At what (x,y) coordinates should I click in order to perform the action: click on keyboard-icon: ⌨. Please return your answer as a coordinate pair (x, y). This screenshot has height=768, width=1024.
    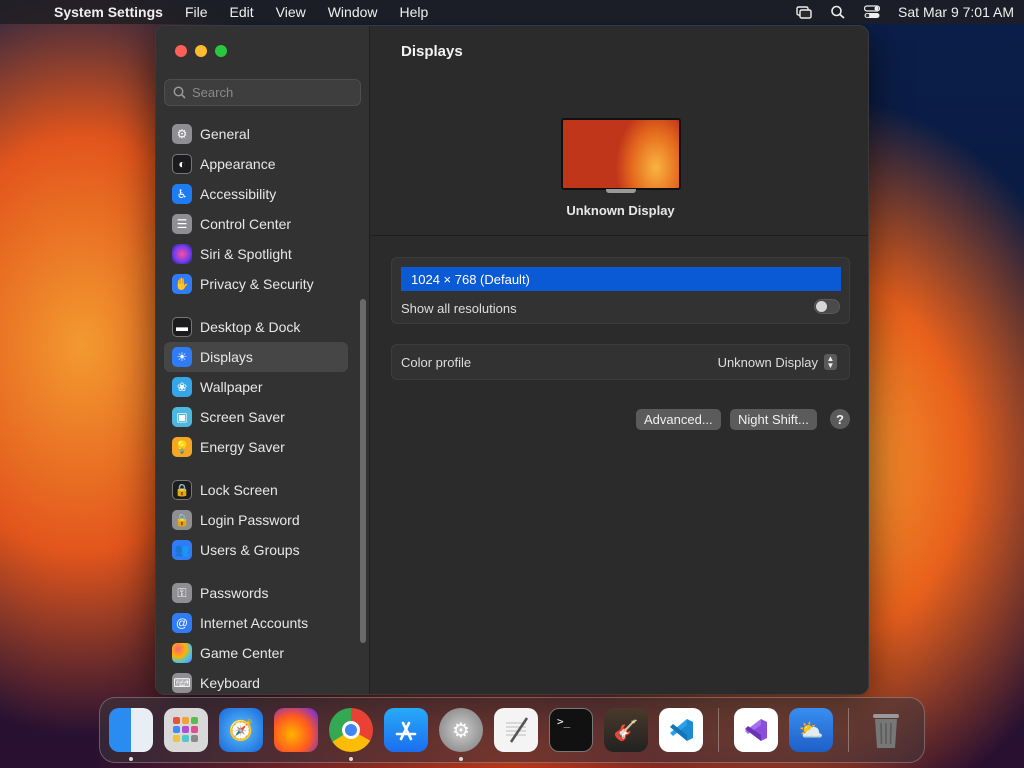
    Looking at the image, I should click on (182, 683).